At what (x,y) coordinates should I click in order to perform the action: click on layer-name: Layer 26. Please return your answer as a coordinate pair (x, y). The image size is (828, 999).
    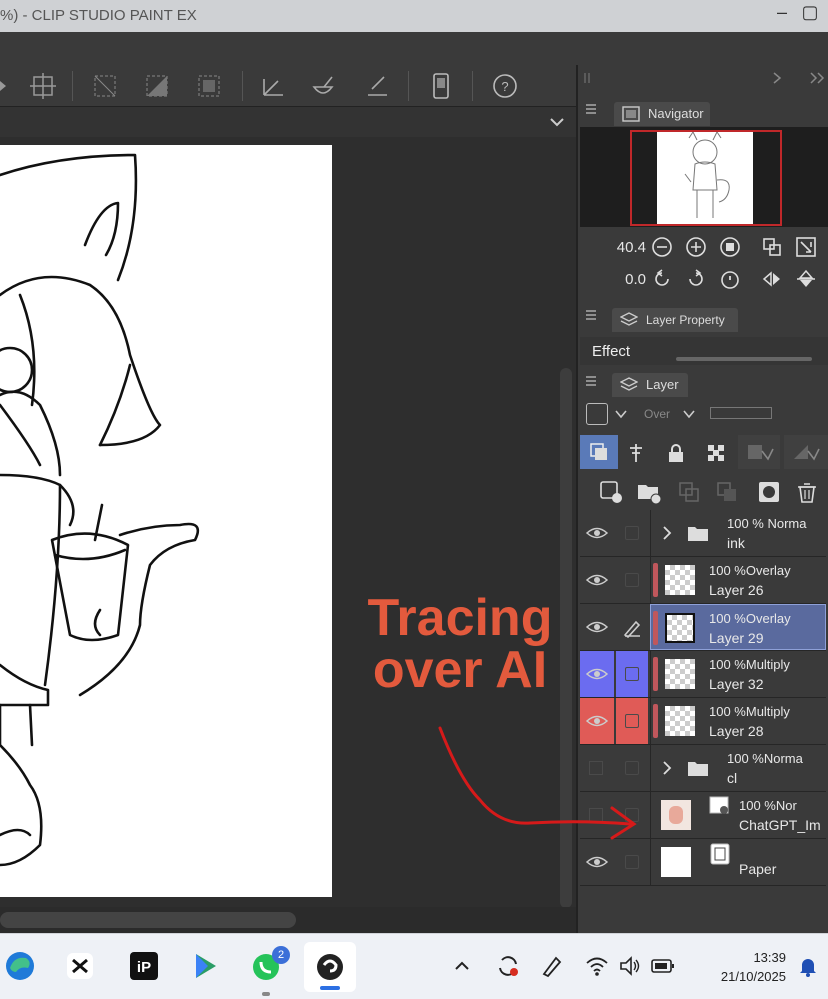
    Looking at the image, I should click on (736, 590).